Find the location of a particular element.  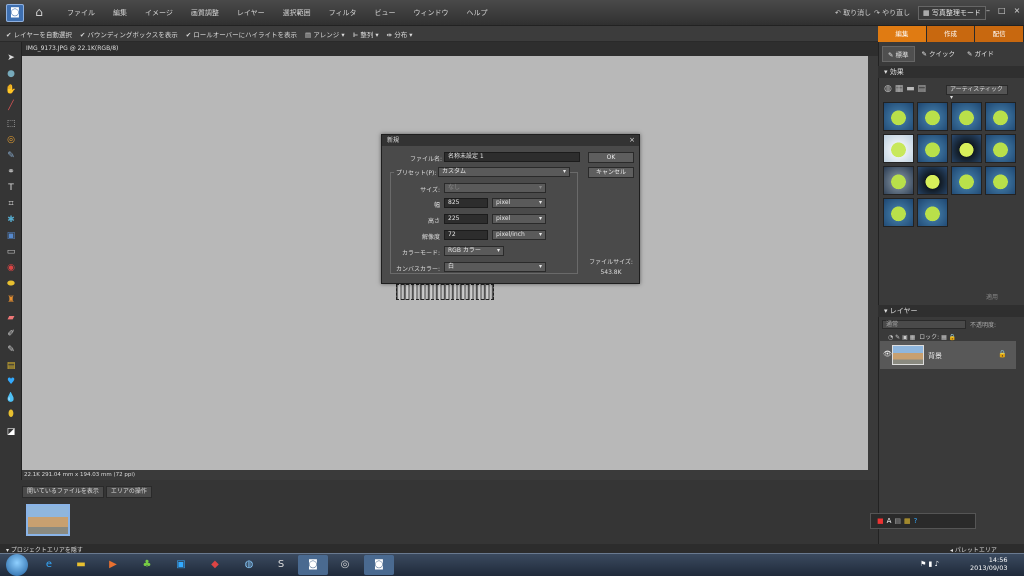

app-green-icon: ♣ is located at coordinates (147, 565).